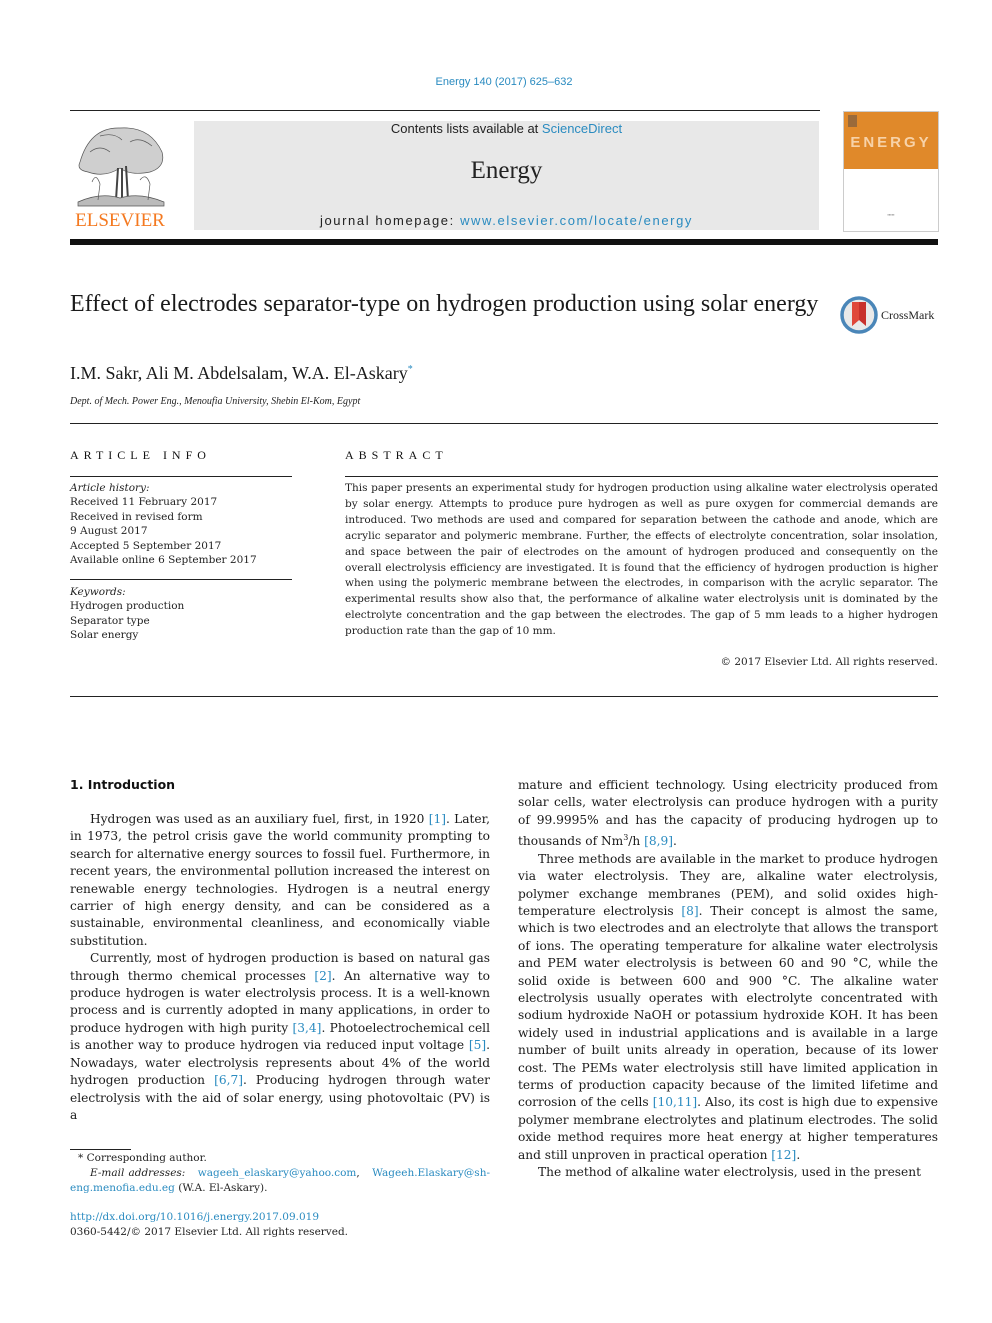 The height and width of the screenshot is (1323, 992). I want to click on abstract-heading: ABSTRACT, so click(396, 455).